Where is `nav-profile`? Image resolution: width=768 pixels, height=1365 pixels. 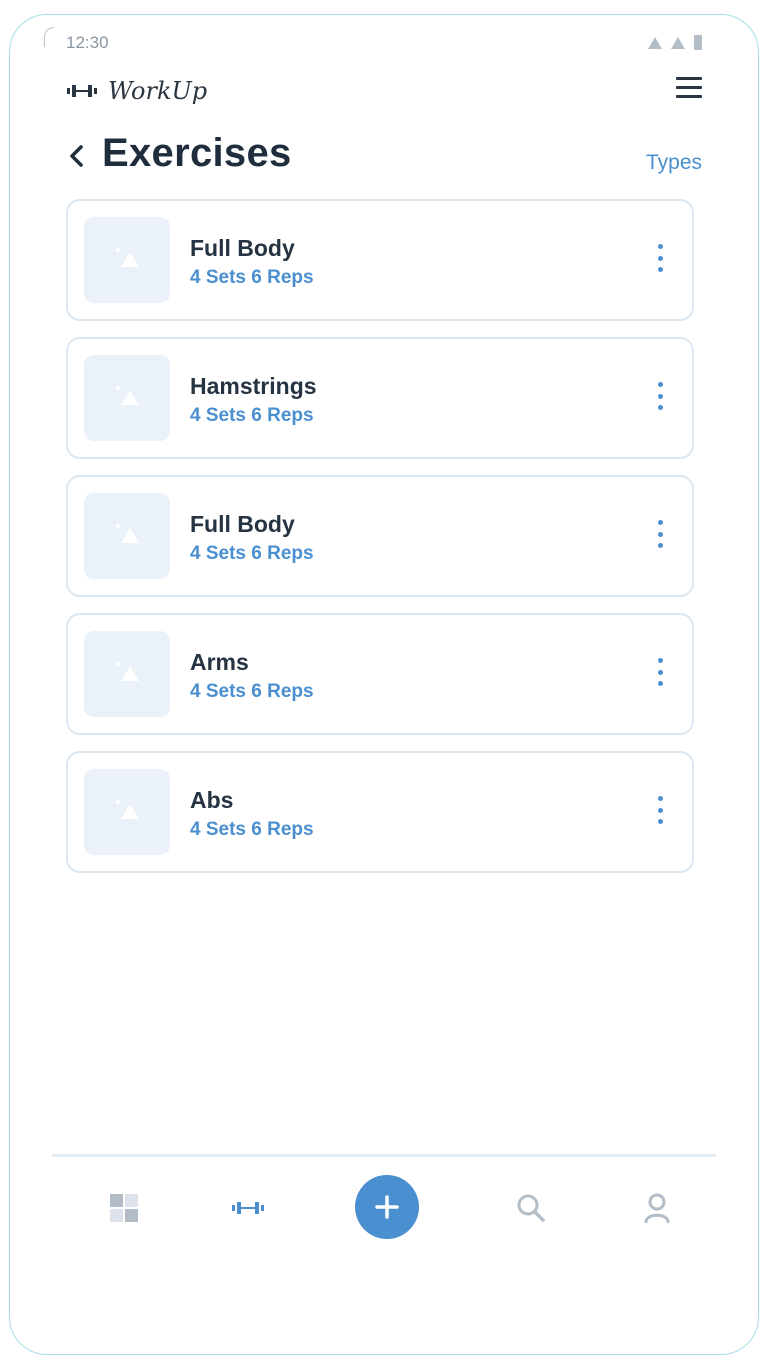
nav-profile is located at coordinates (657, 1208).